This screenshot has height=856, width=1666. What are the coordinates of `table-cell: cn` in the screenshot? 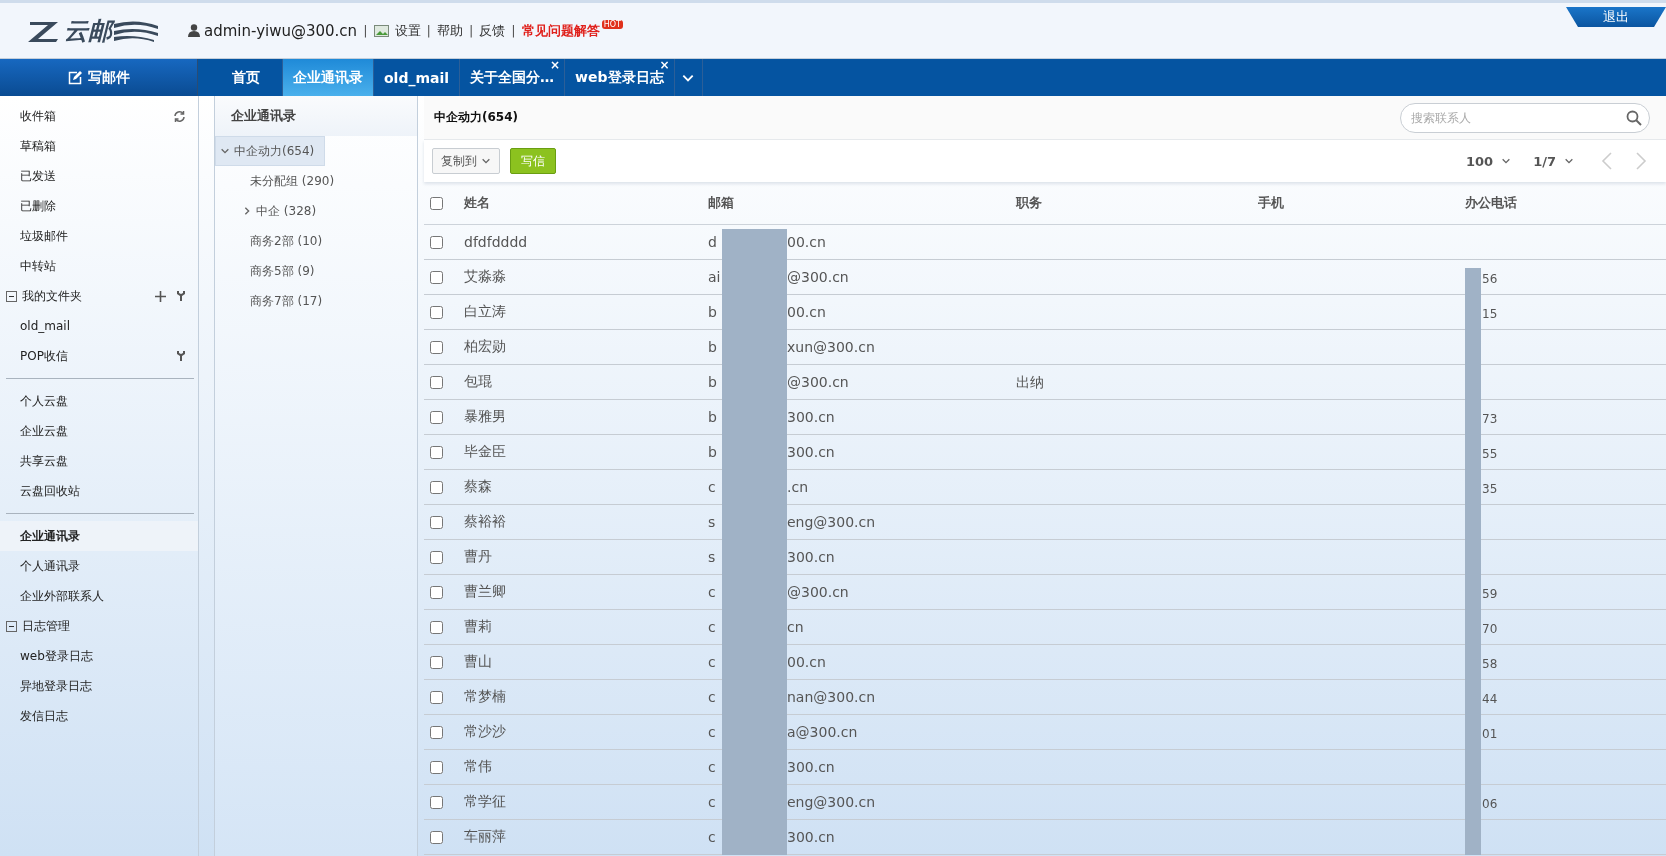 It's located at (795, 627).